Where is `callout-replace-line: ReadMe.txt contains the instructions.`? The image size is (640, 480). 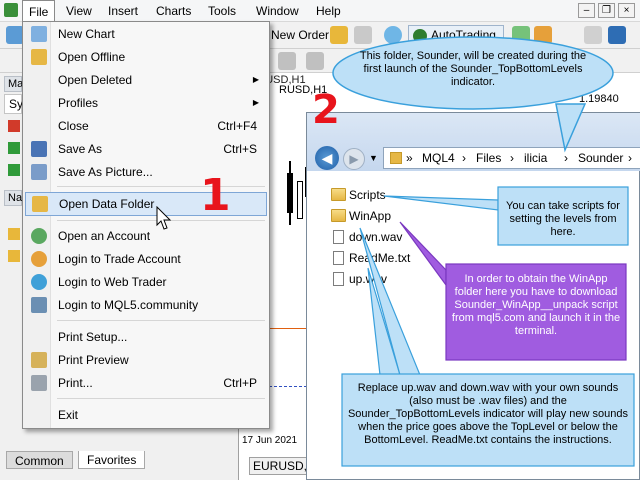 callout-replace-line: ReadMe.txt contains the instructions. is located at coordinates (521, 440).